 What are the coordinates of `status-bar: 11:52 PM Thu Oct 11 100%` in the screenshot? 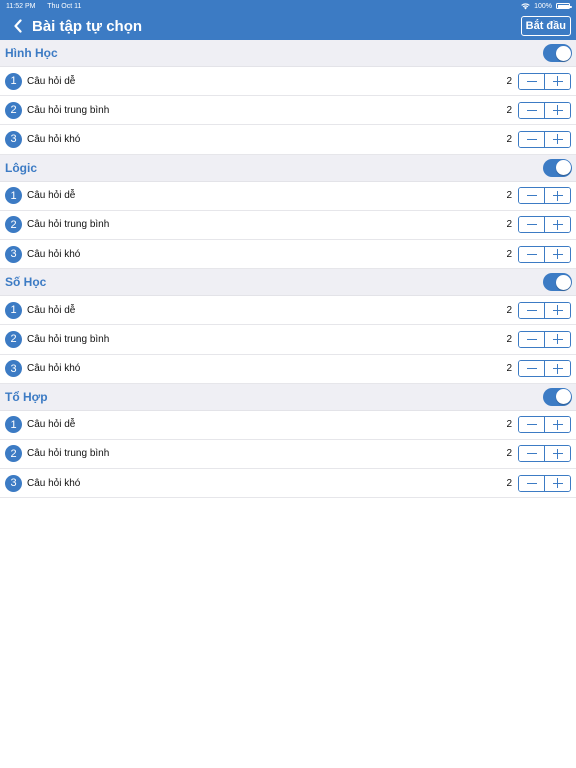 It's located at (288, 6).